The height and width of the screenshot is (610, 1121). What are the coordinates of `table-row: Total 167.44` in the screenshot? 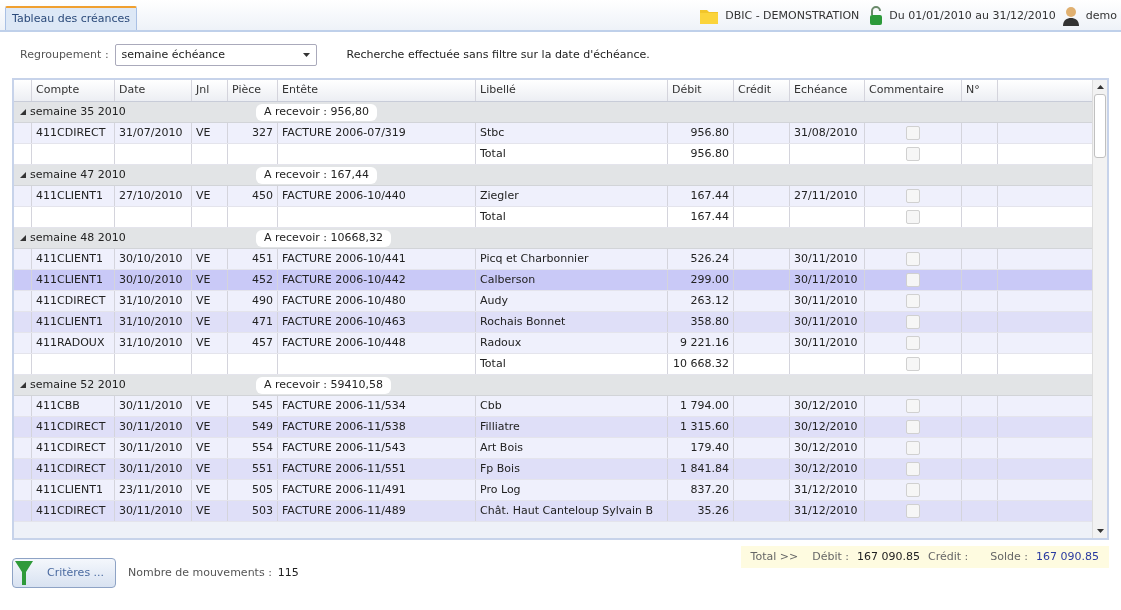 It's located at (553, 217).